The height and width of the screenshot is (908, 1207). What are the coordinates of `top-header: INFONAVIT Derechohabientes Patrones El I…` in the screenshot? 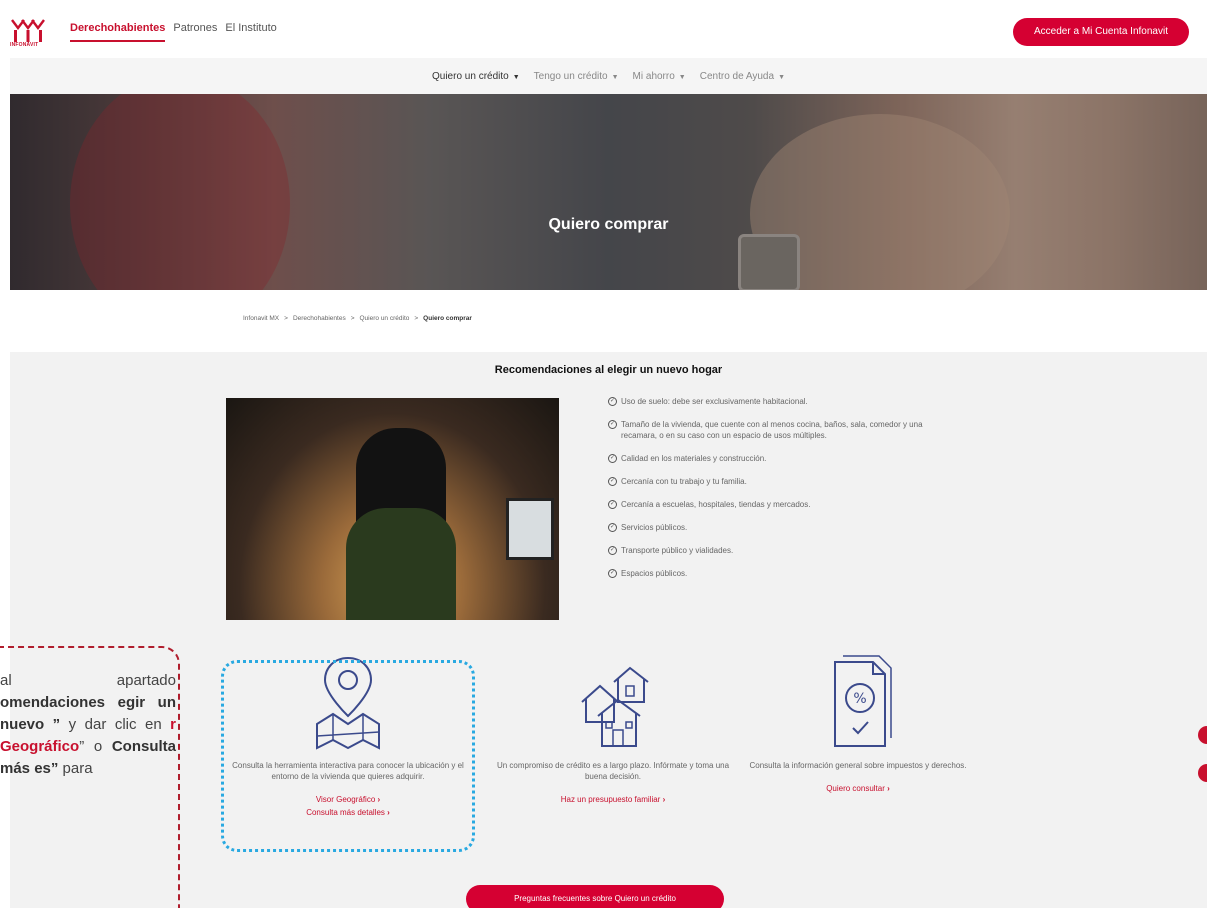 It's located at (603, 29).